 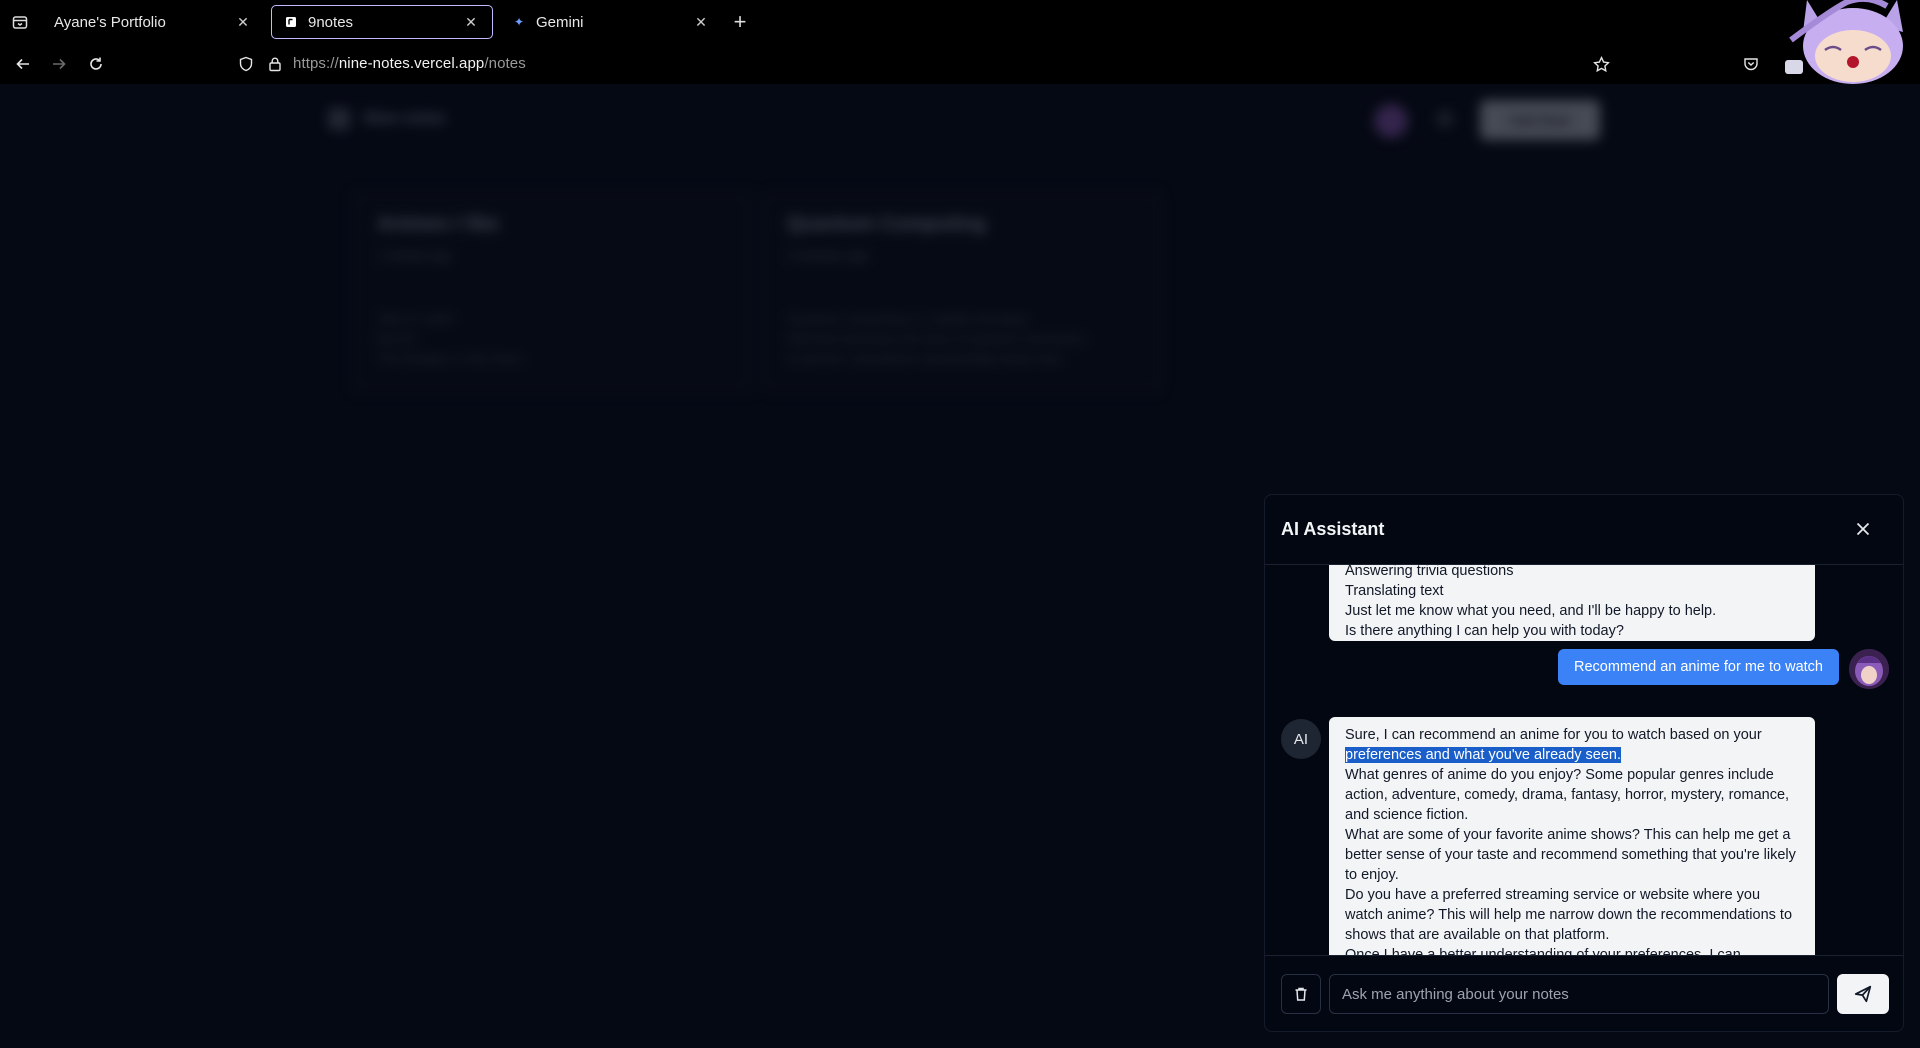 I want to click on note-body-line: Skip & Loafer, so click(x=416, y=318).